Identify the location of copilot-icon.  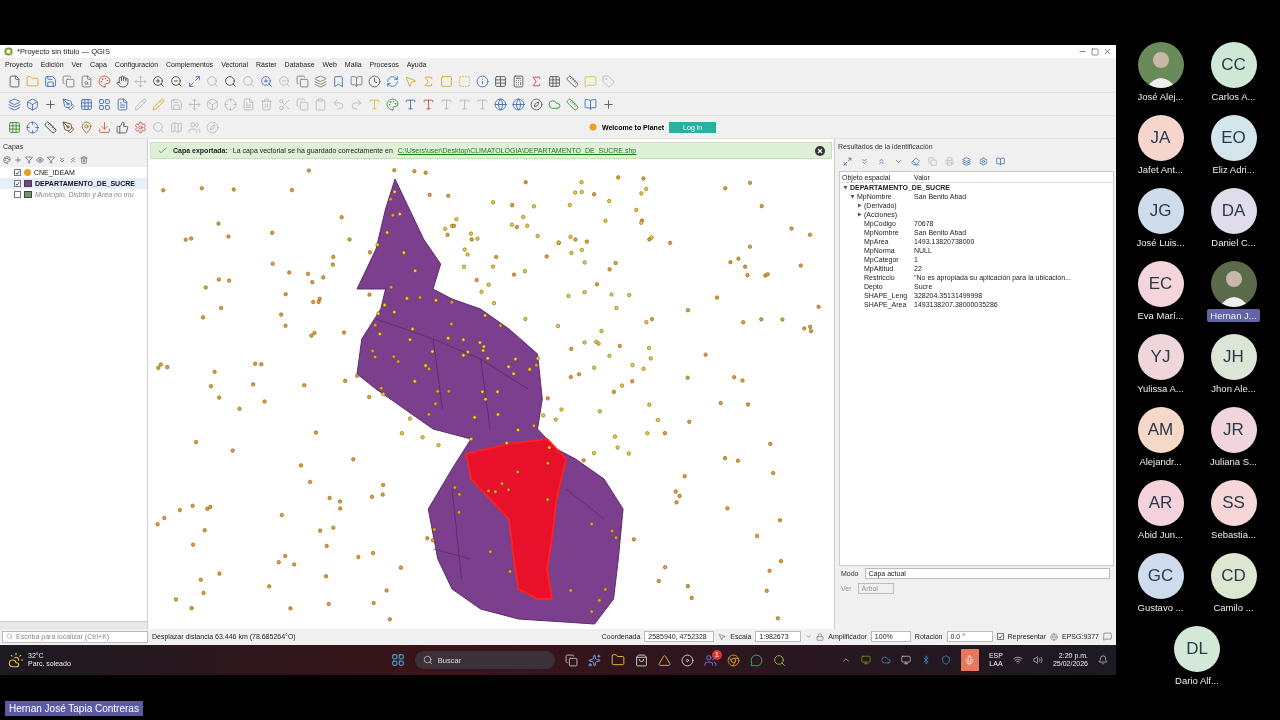
(594, 660).